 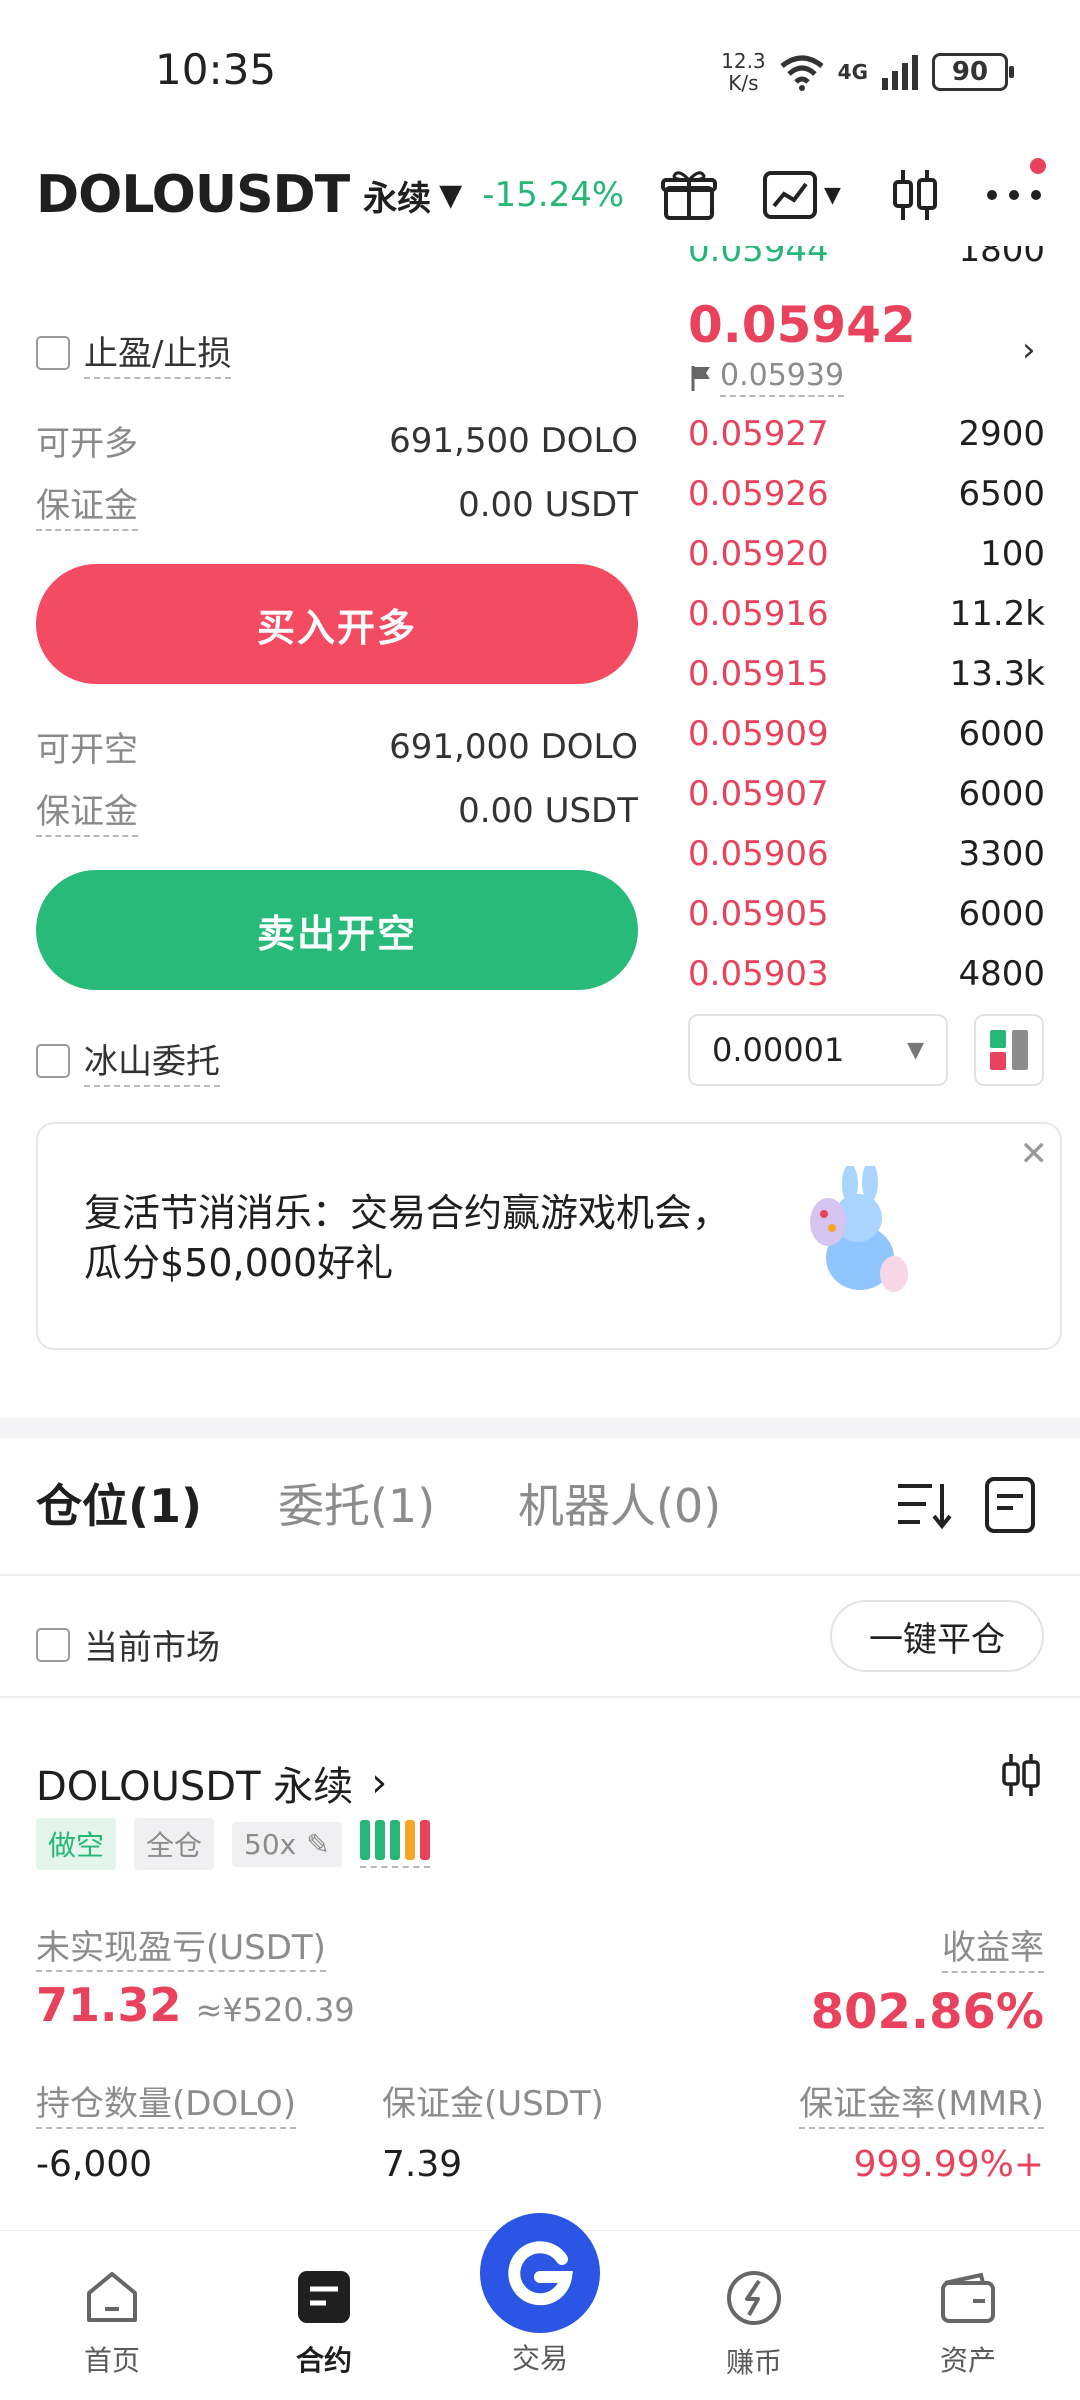 I want to click on home-icon, so click(x=112, y=2297).